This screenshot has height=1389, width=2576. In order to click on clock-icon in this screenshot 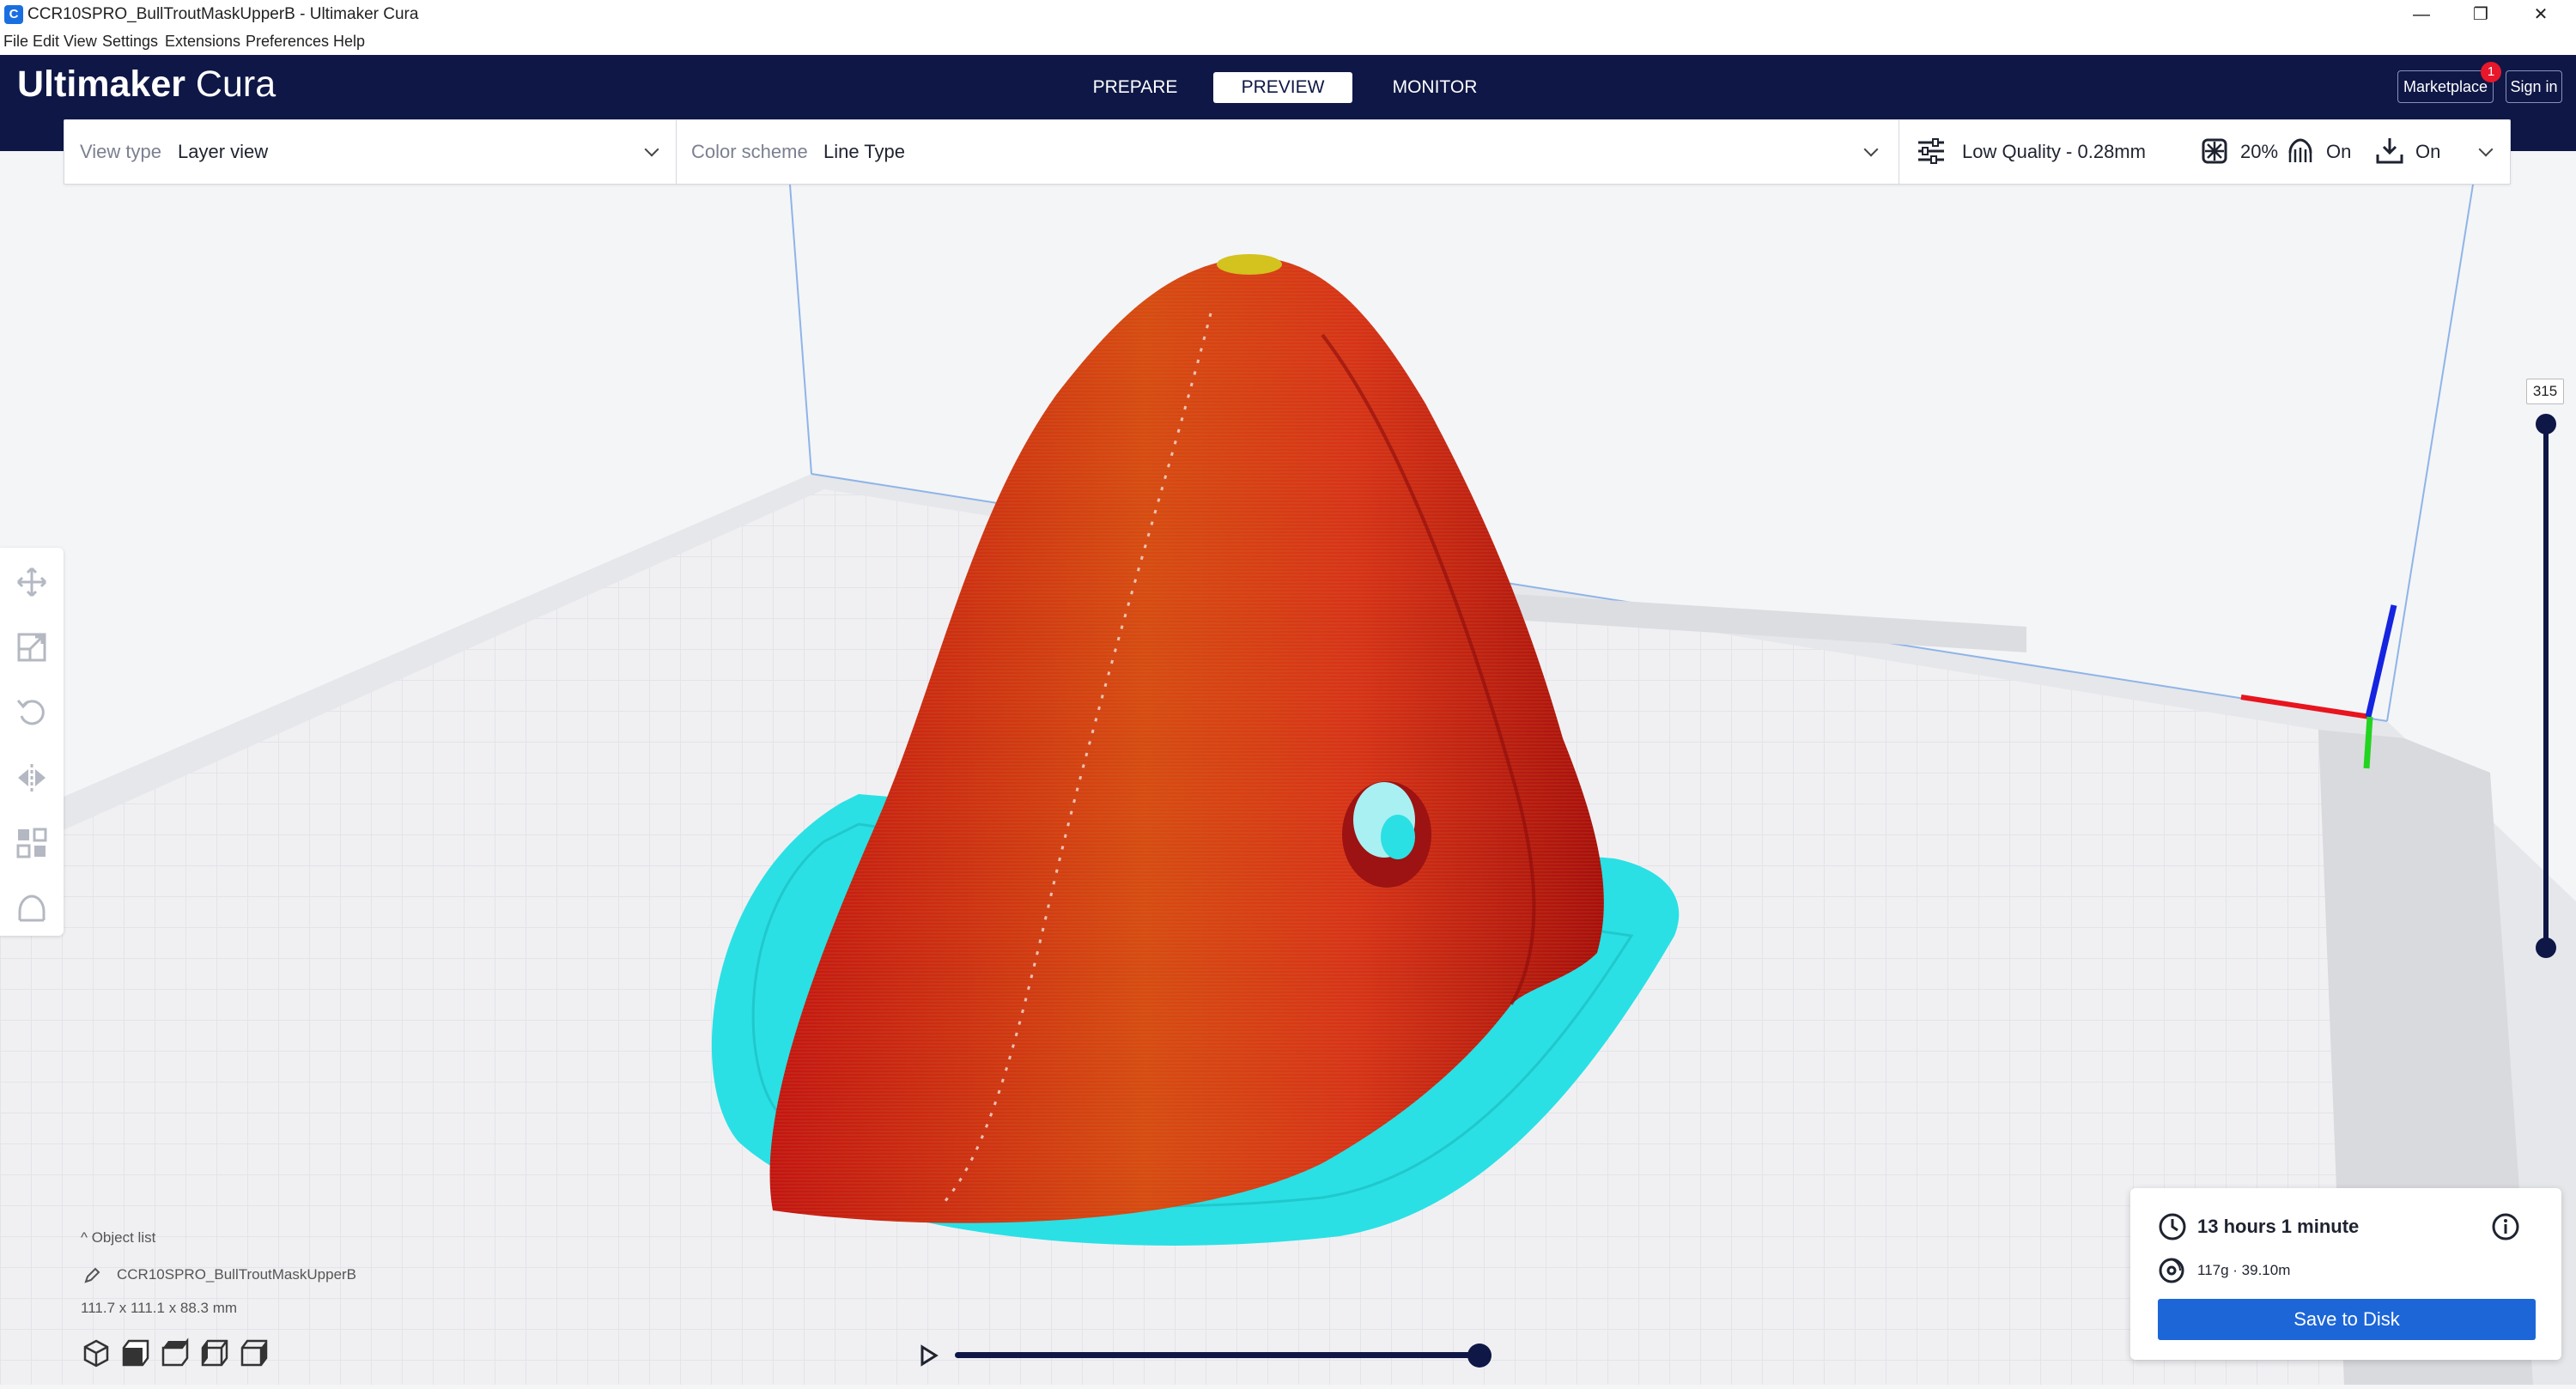, I will do `click(2172, 1227)`.